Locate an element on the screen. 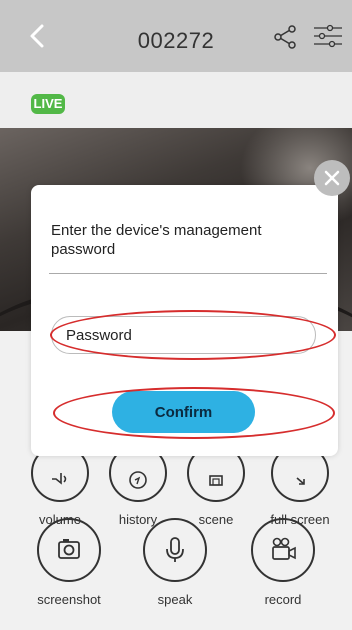  share-icon is located at coordinates (285, 37).